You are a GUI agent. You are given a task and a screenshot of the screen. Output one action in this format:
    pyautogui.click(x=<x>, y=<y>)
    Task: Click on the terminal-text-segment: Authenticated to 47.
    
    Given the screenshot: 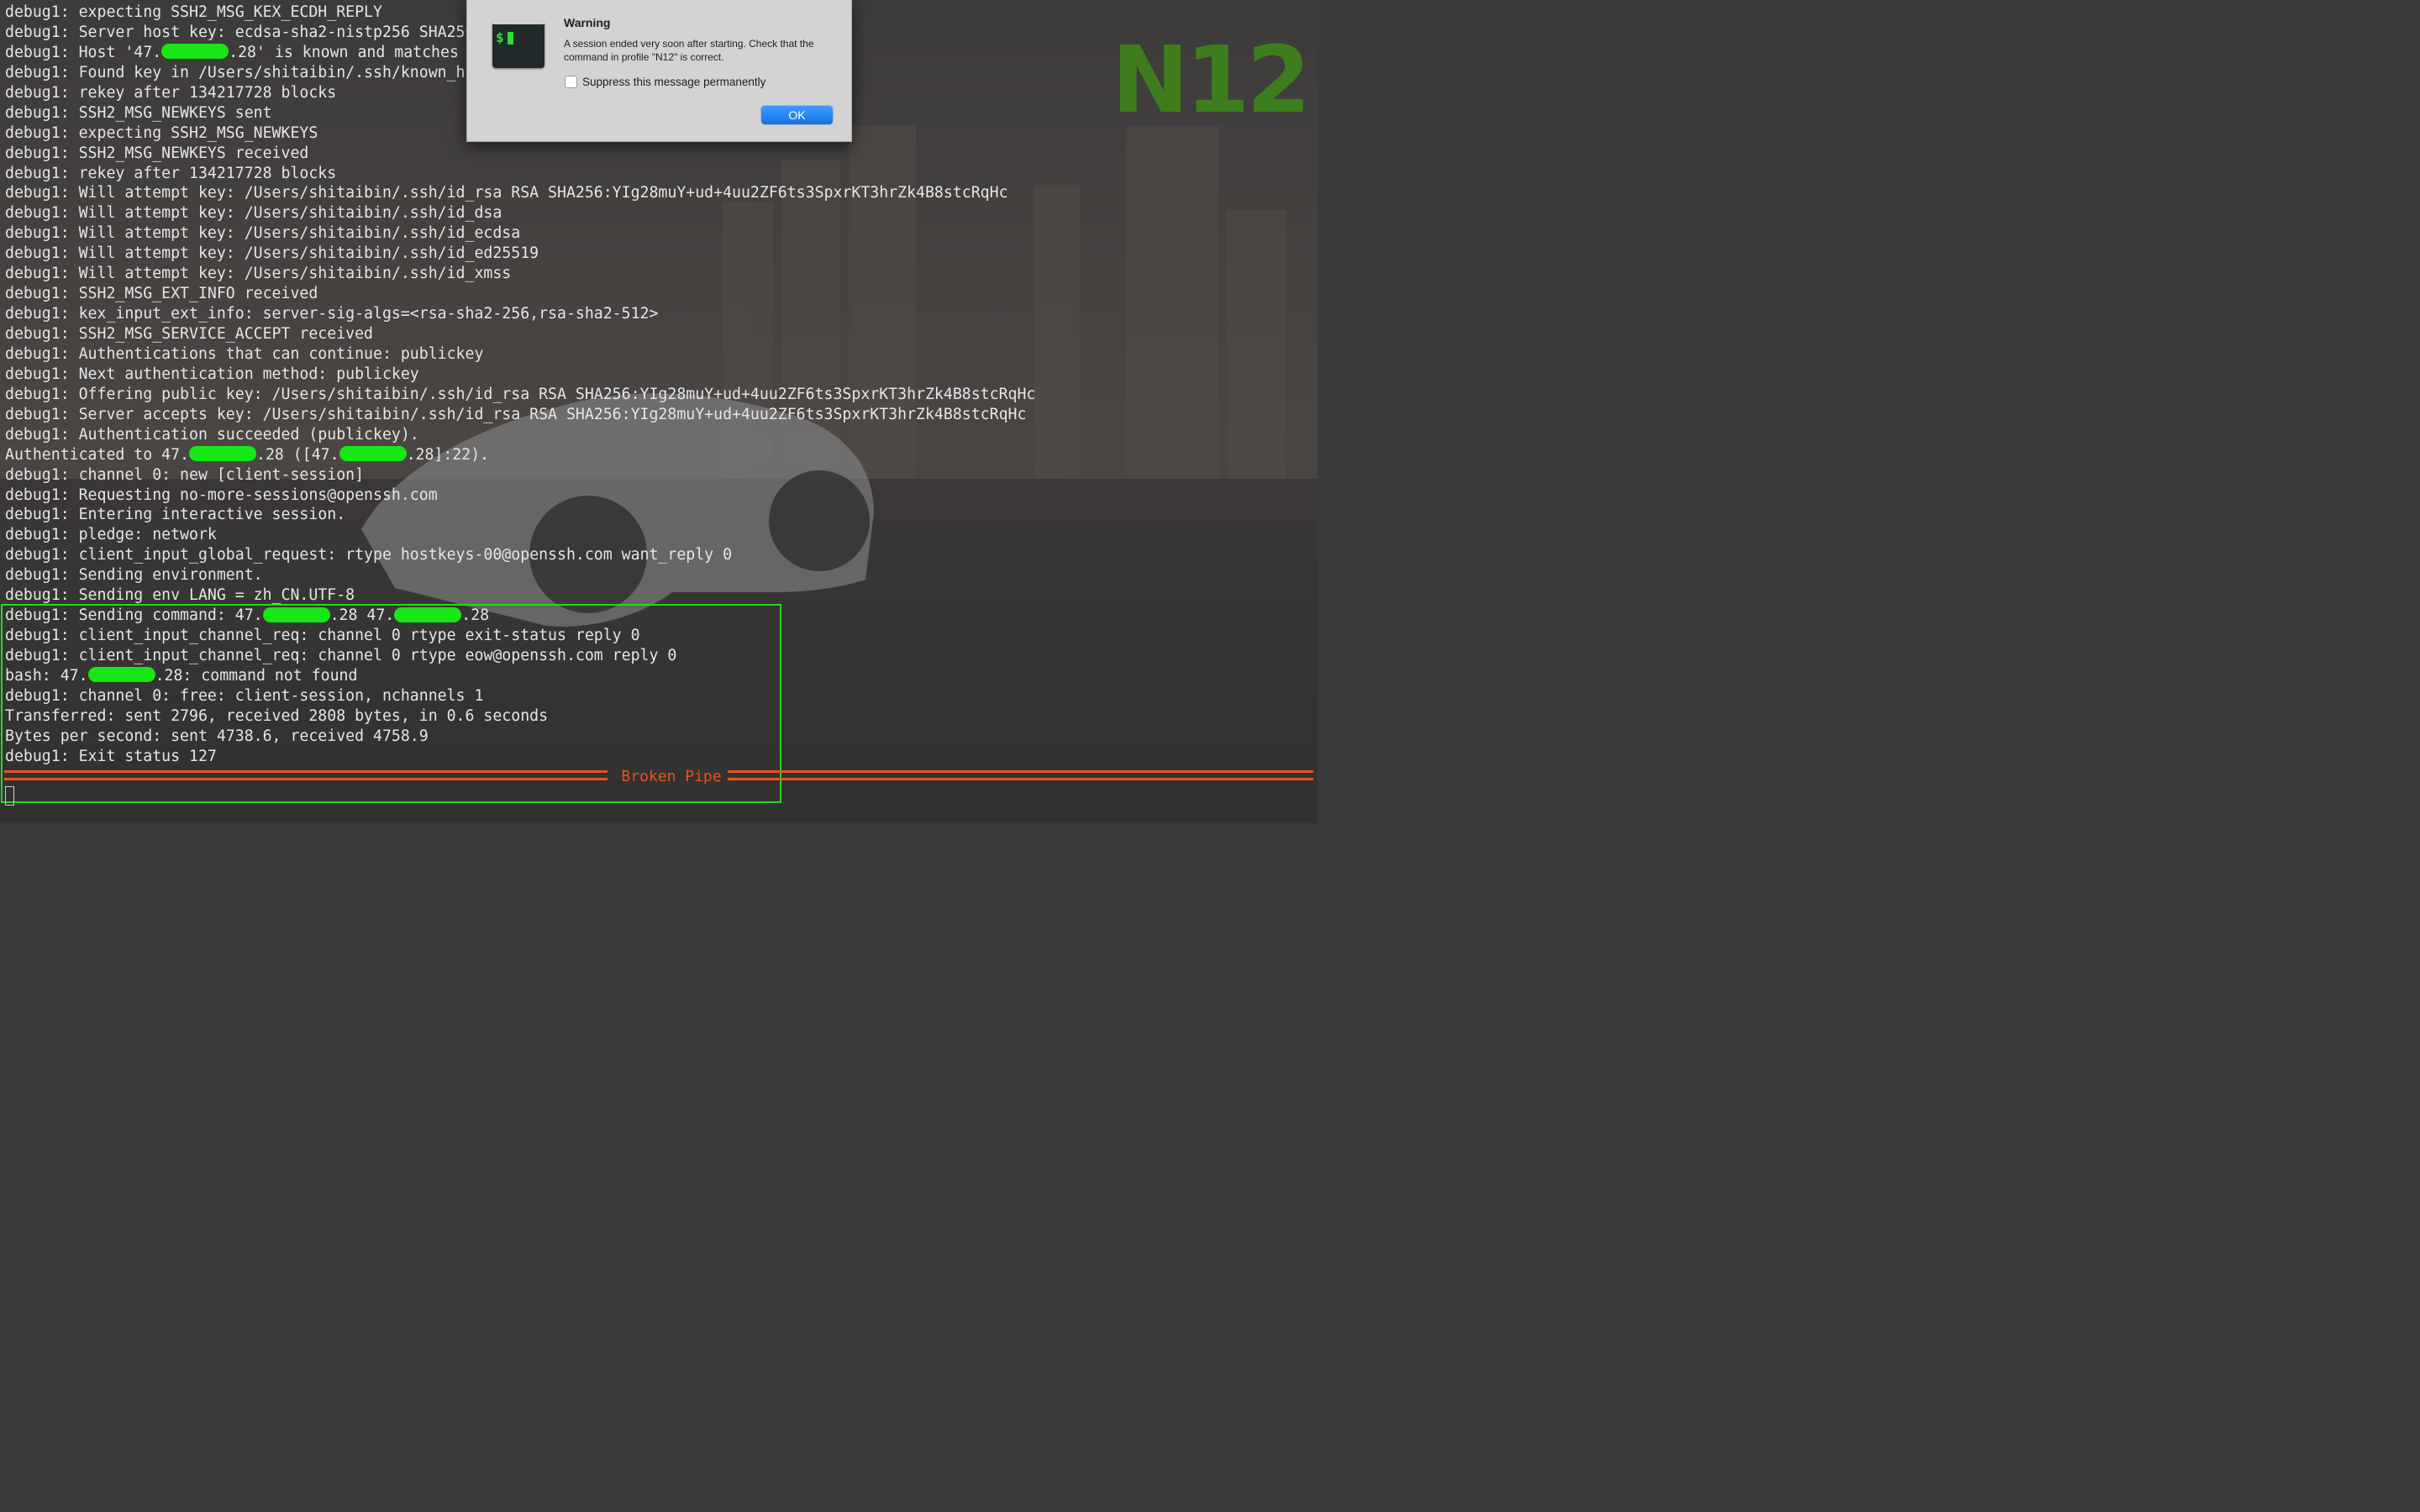 What is the action you would take?
    pyautogui.click(x=97, y=454)
    